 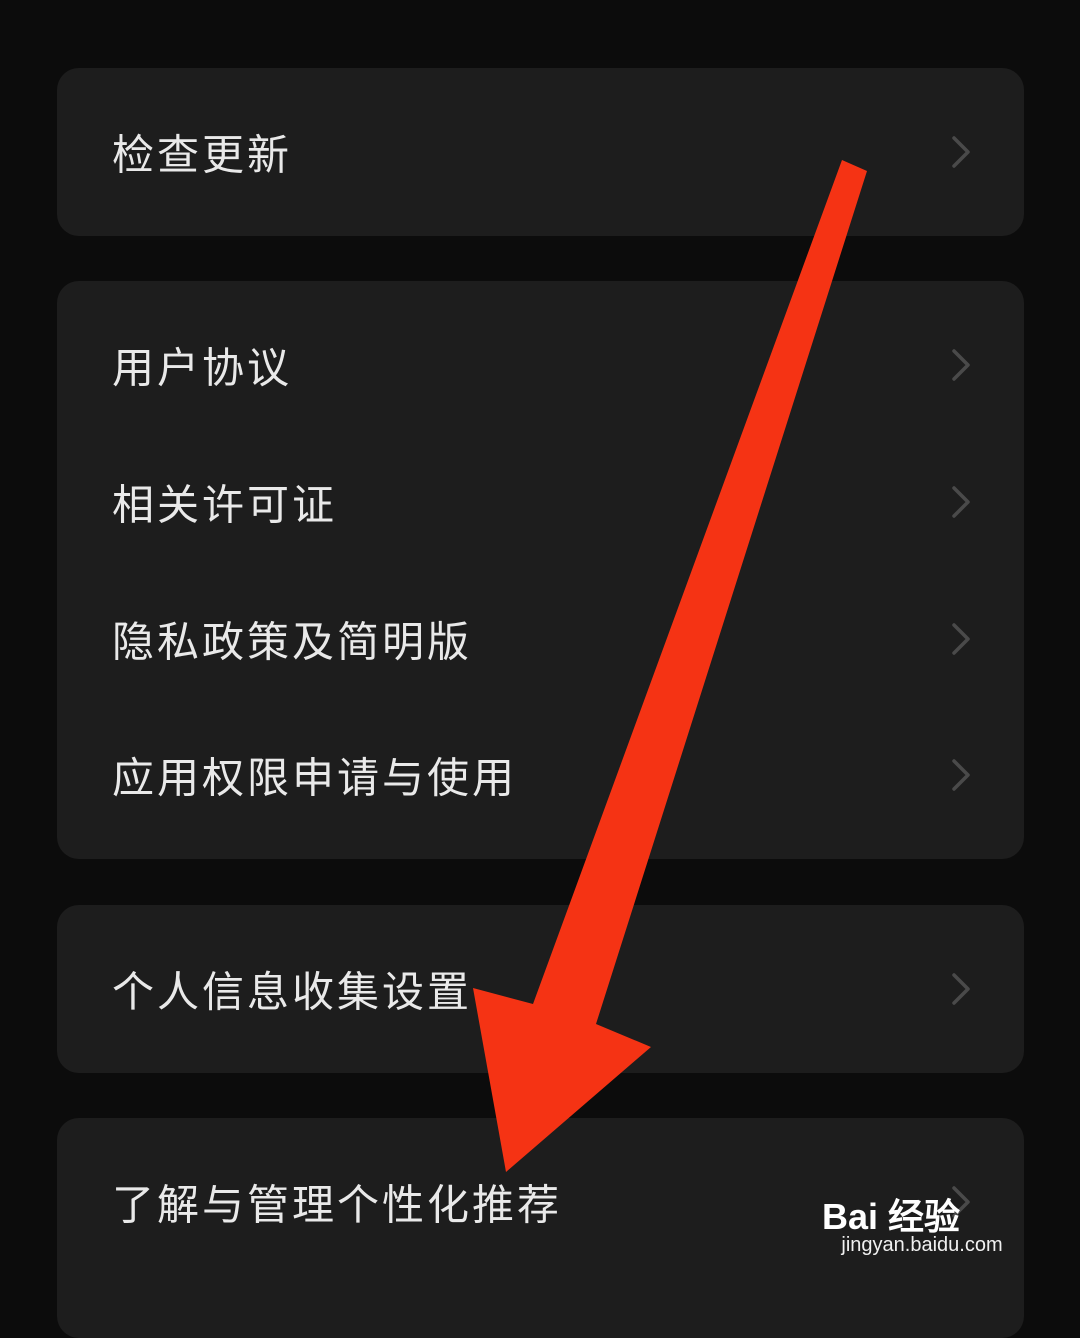 I want to click on settings-item-user-agreement: 用户协议, so click(x=540, y=365).